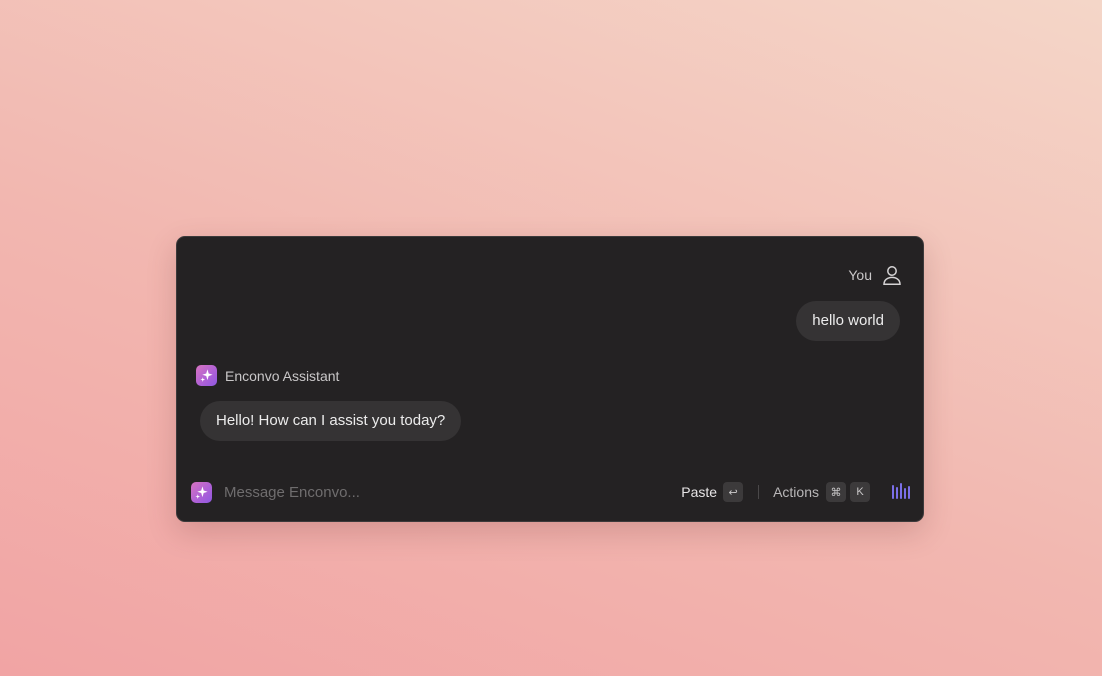  I want to click on actions-label: Actions, so click(796, 492).